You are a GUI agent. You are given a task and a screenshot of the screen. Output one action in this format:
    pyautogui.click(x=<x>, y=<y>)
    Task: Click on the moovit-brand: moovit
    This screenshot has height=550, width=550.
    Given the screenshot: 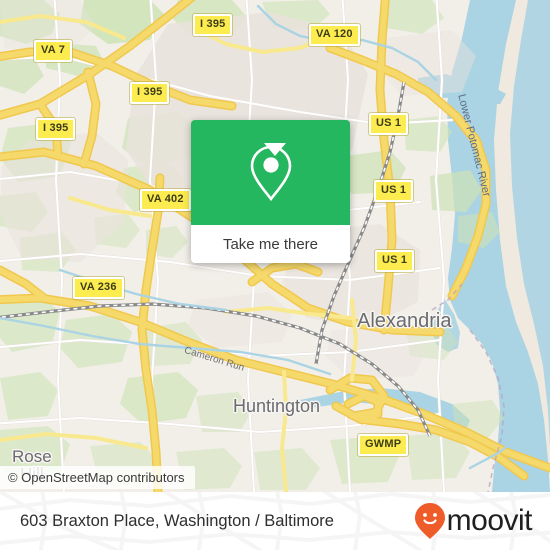 What is the action you would take?
    pyautogui.click(x=473, y=521)
    